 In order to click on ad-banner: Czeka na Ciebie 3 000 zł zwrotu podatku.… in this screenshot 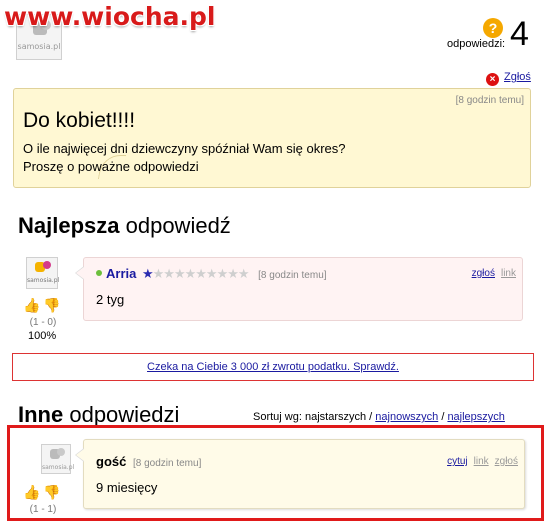, I will do `click(273, 367)`.